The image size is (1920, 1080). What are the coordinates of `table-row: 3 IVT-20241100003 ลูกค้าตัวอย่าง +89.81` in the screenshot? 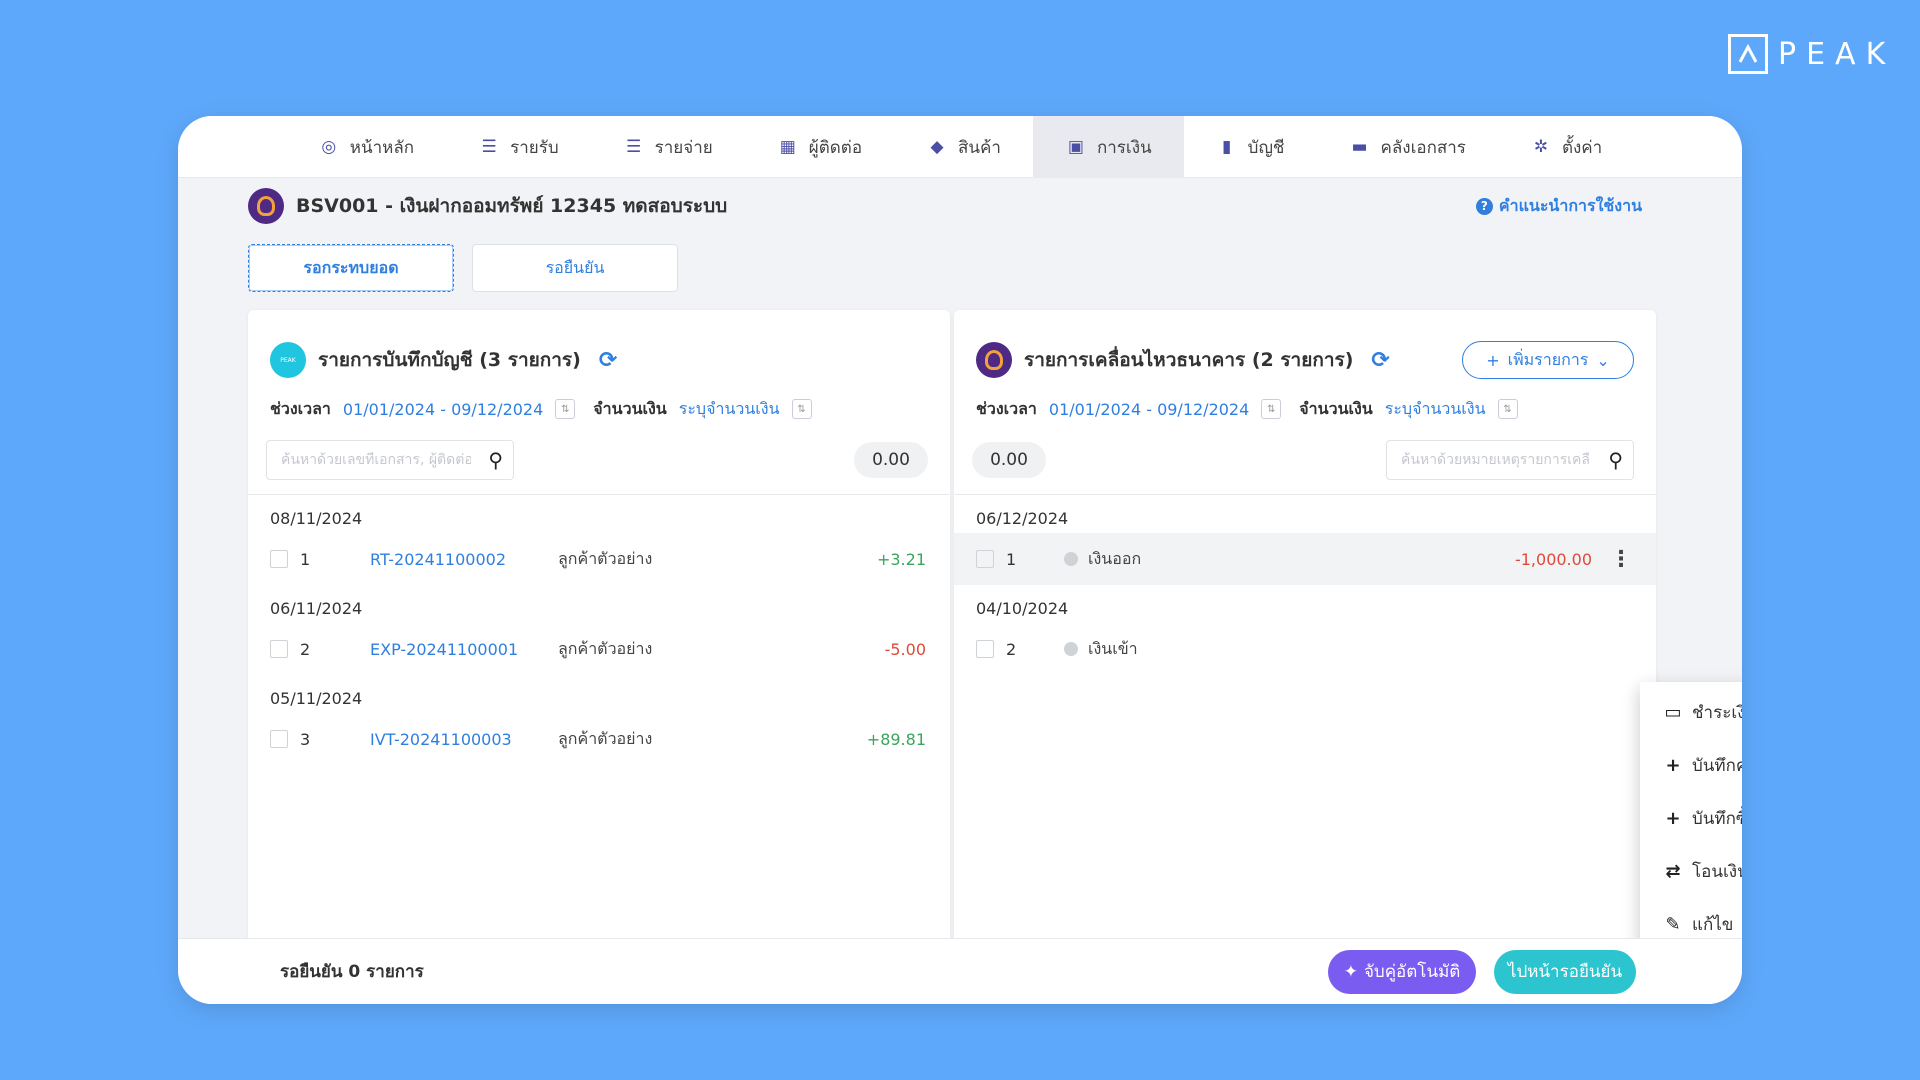 It's located at (599, 739).